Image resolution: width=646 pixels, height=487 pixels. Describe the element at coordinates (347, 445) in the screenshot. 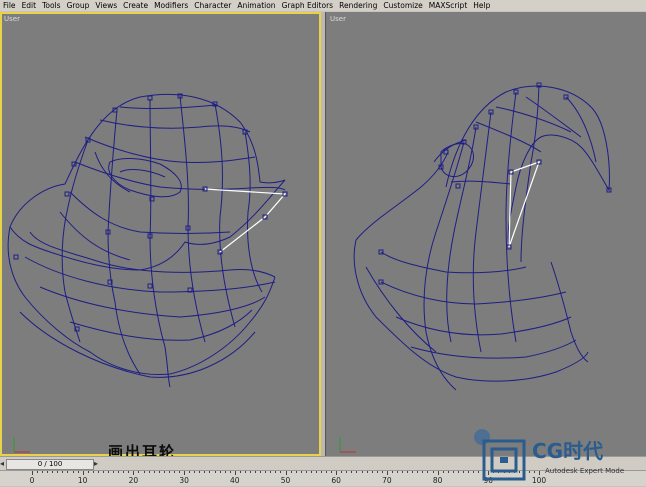

I see `axis-gizmo-right-group` at that location.